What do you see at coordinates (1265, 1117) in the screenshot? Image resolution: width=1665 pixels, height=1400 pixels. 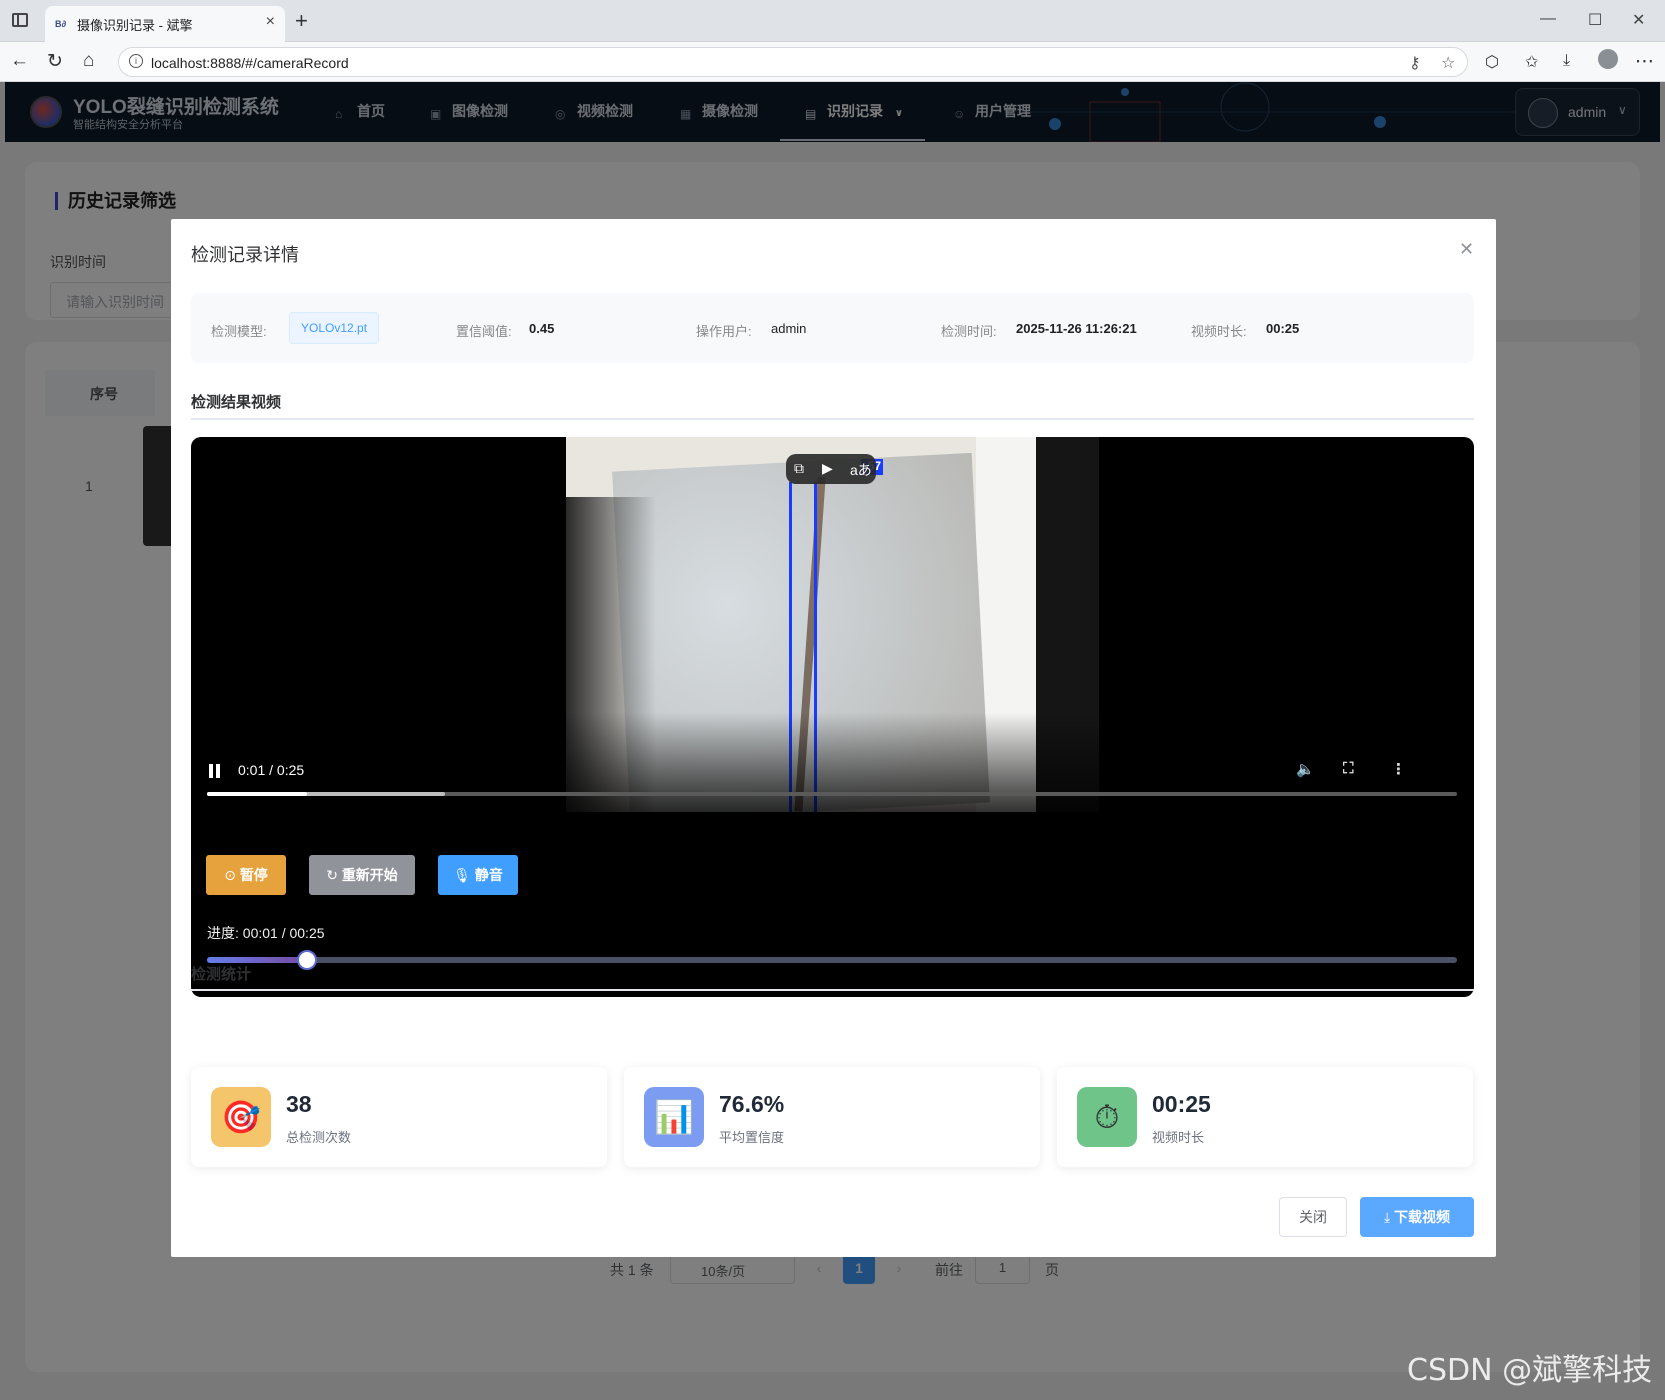 I see `stat-card-duration: ⏱ 00:25 视频时长` at bounding box center [1265, 1117].